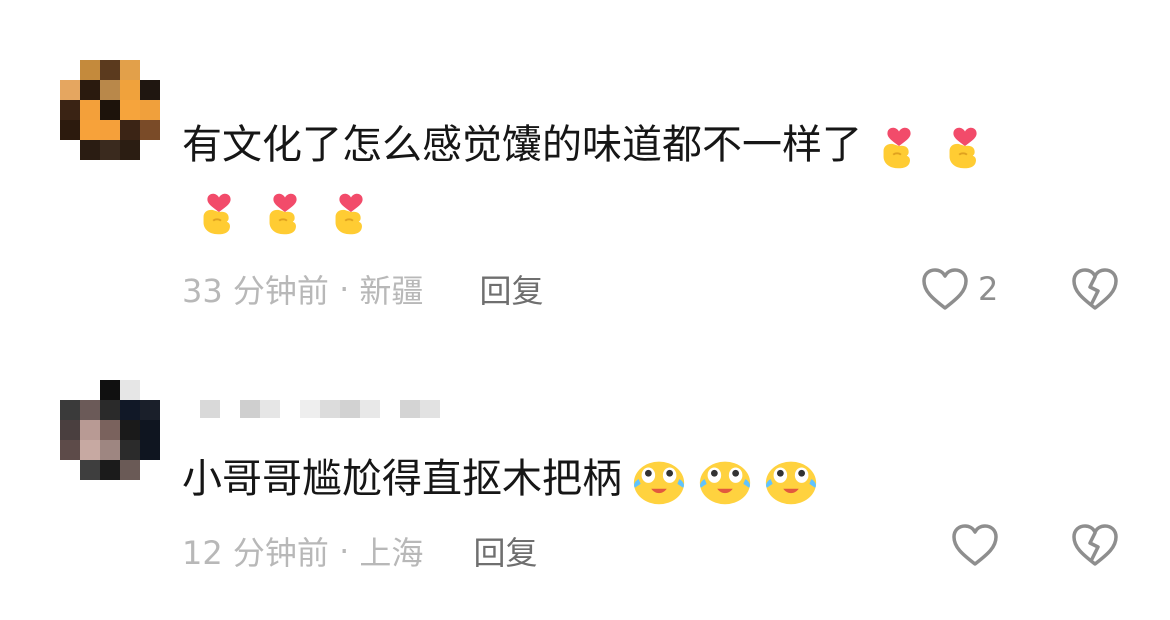 The image size is (1170, 620). I want to click on comment-body: 有文化了怎么感觉馕的味道都不一样了, so click(522, 145).